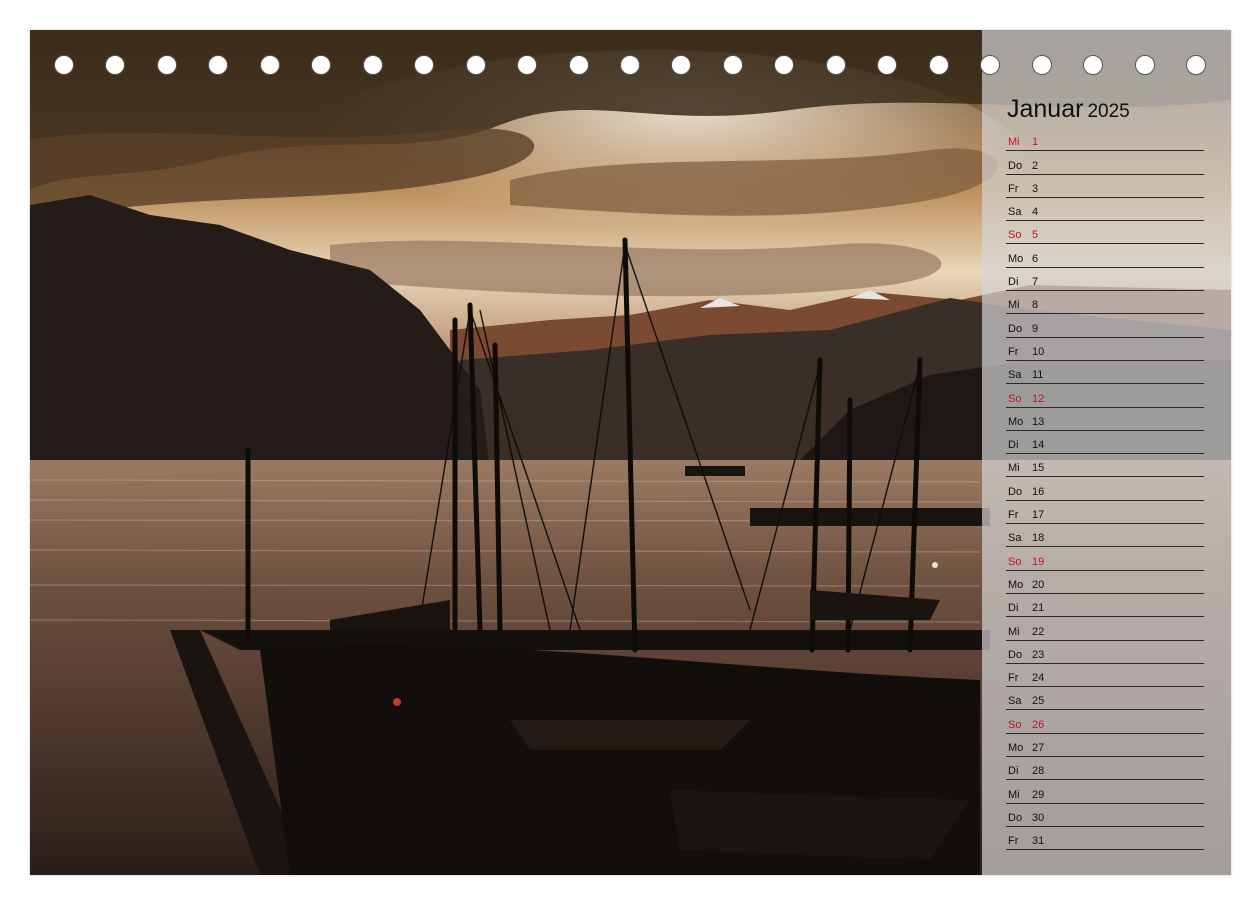 Image resolution: width=1260 pixels, height=905 pixels. What do you see at coordinates (1105, 536) in the screenshot?
I see `day-row: Sa 18` at bounding box center [1105, 536].